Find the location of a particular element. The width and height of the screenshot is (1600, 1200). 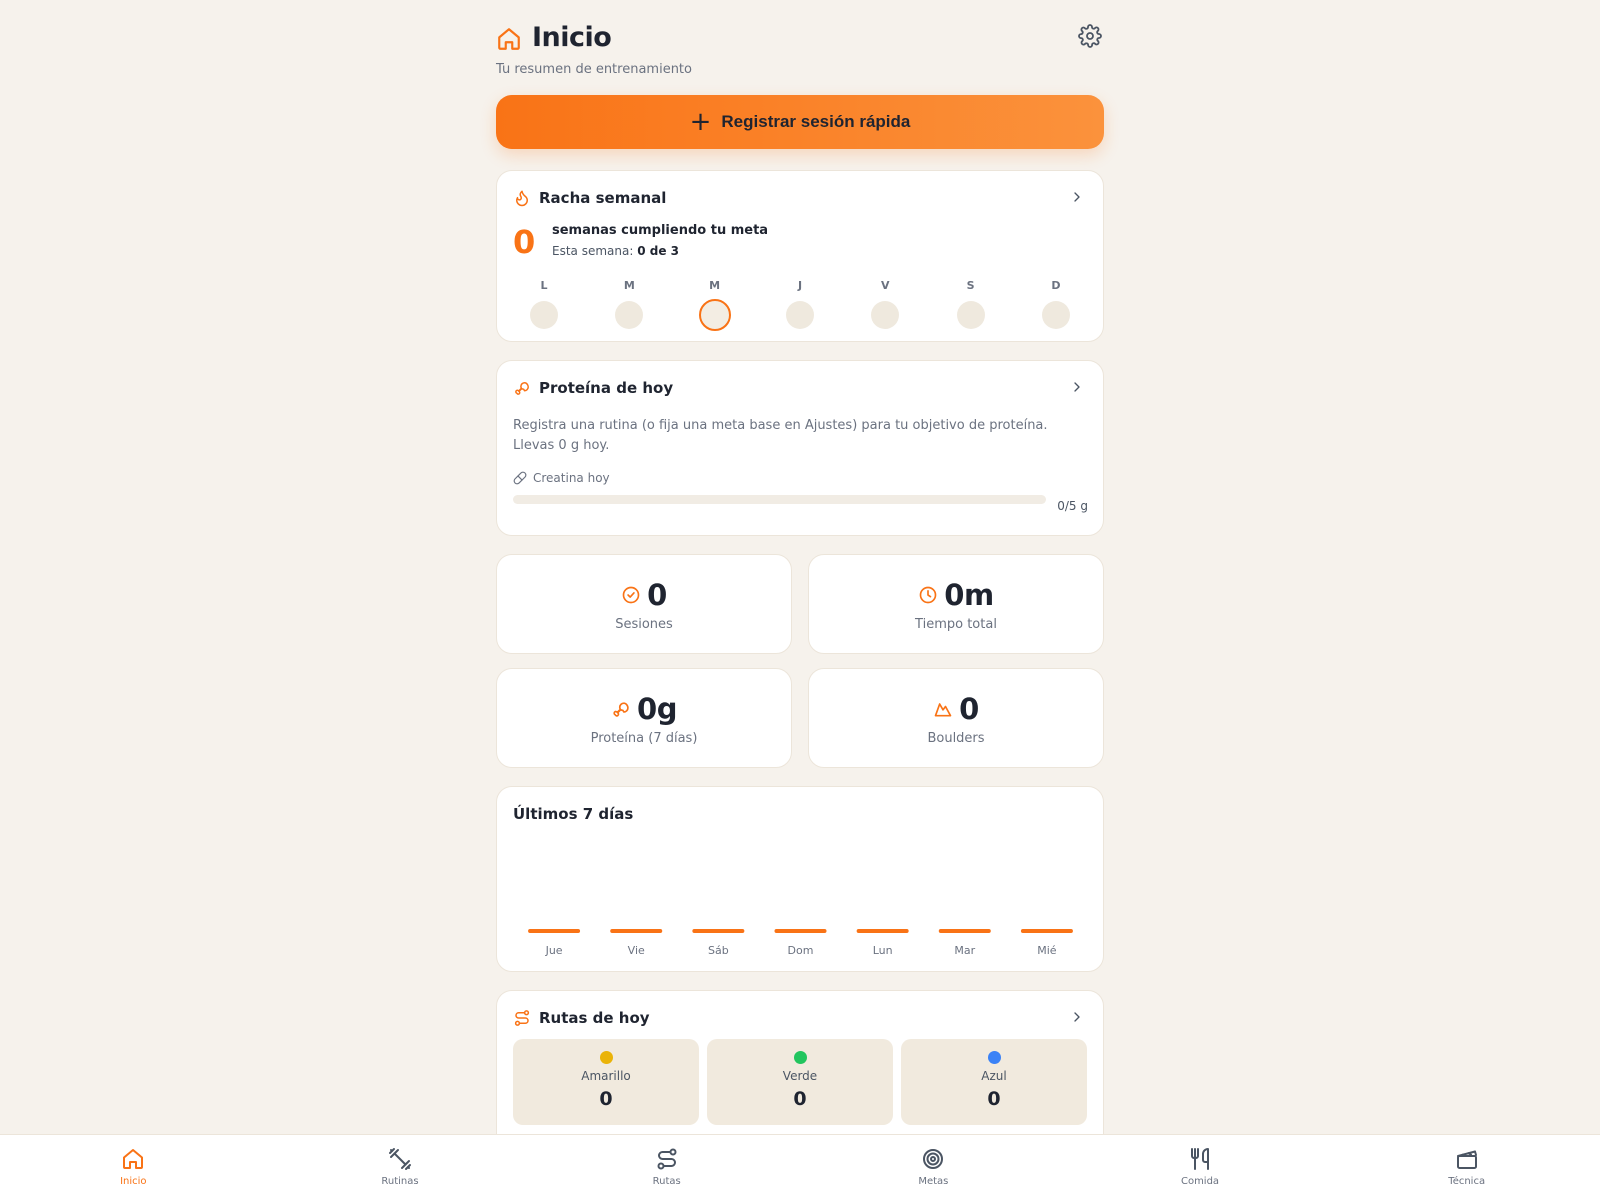

nav-label: Rutinas is located at coordinates (400, 1181).